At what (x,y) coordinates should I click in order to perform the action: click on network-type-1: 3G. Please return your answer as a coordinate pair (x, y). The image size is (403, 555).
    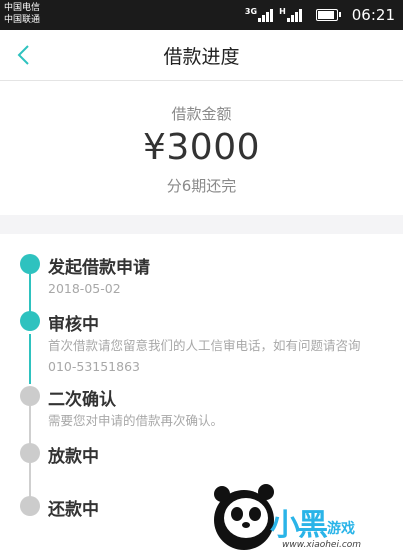
    Looking at the image, I should click on (251, 11).